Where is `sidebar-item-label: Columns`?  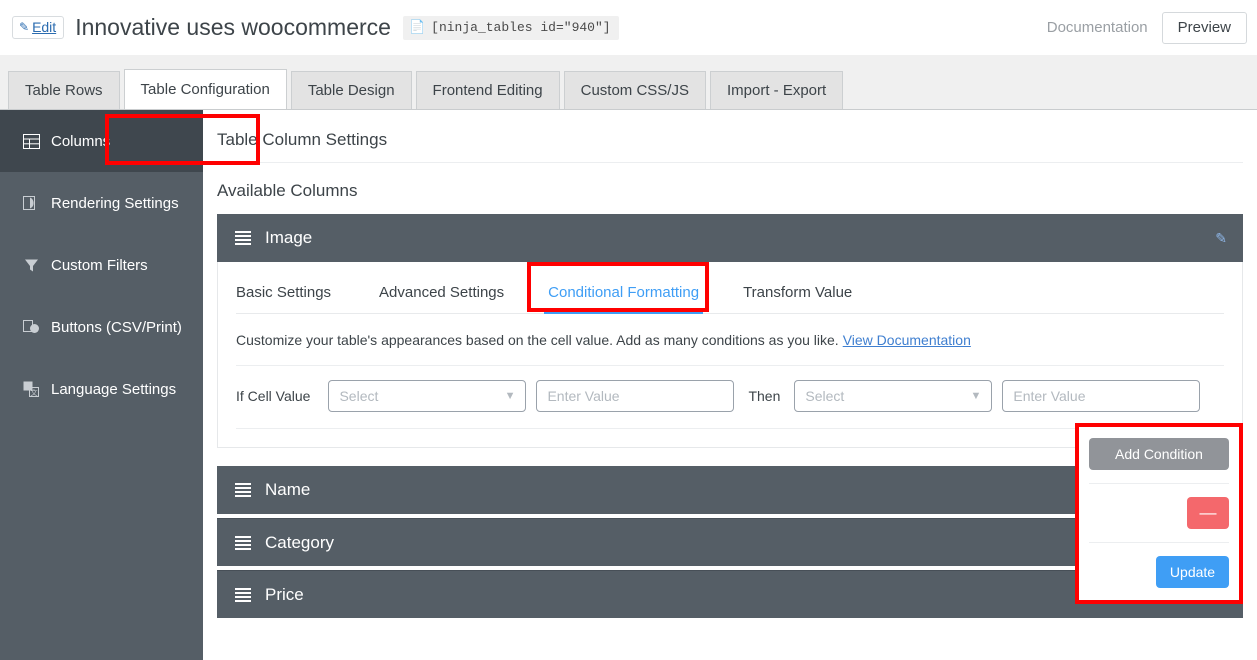 sidebar-item-label: Columns is located at coordinates (81, 141).